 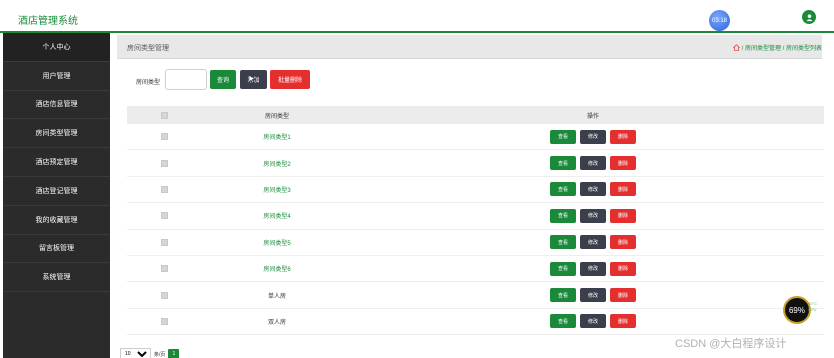 I want to click on select-all-checkbox, so click(x=164, y=115).